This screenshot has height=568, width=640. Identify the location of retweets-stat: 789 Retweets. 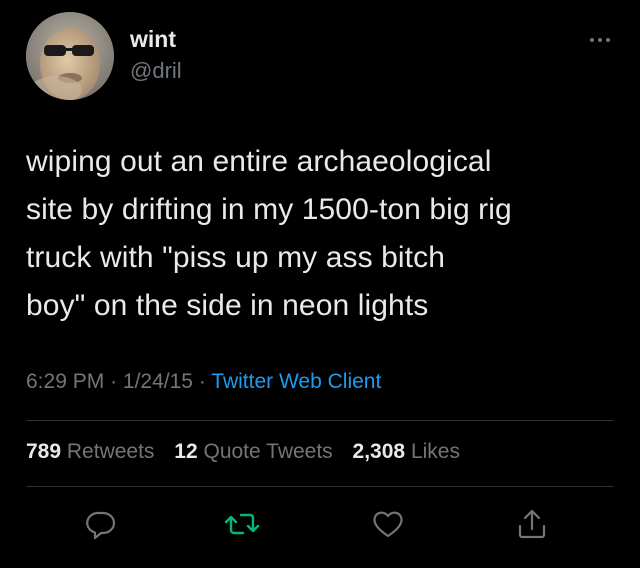
(90, 451).